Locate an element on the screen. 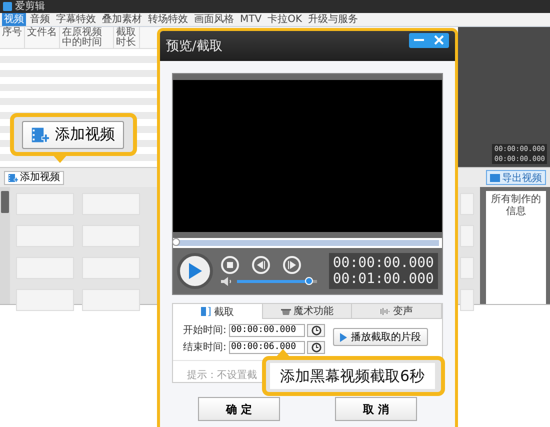  column-header: 文件名 is located at coordinates (42, 37).